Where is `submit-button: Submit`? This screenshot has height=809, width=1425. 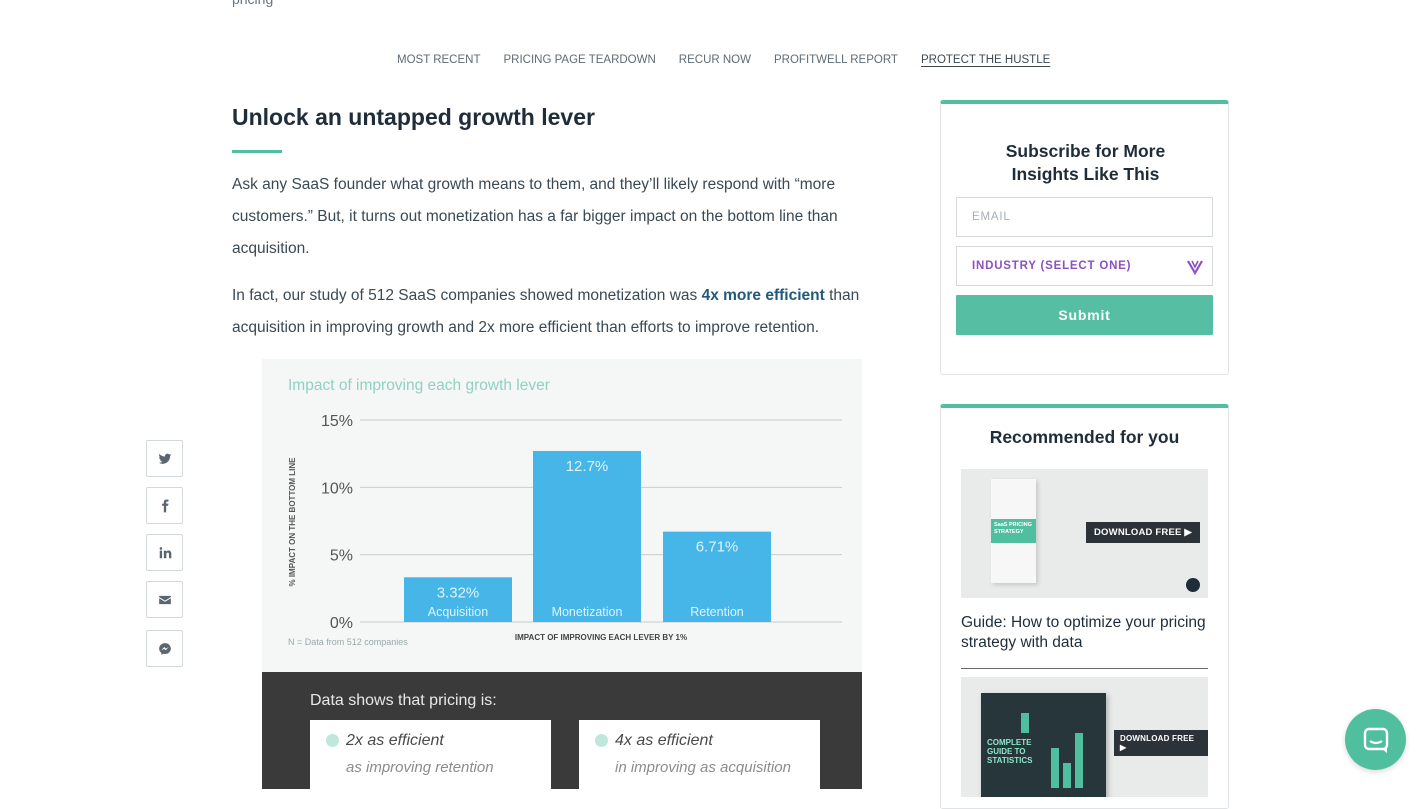
submit-button: Submit is located at coordinates (1084, 315).